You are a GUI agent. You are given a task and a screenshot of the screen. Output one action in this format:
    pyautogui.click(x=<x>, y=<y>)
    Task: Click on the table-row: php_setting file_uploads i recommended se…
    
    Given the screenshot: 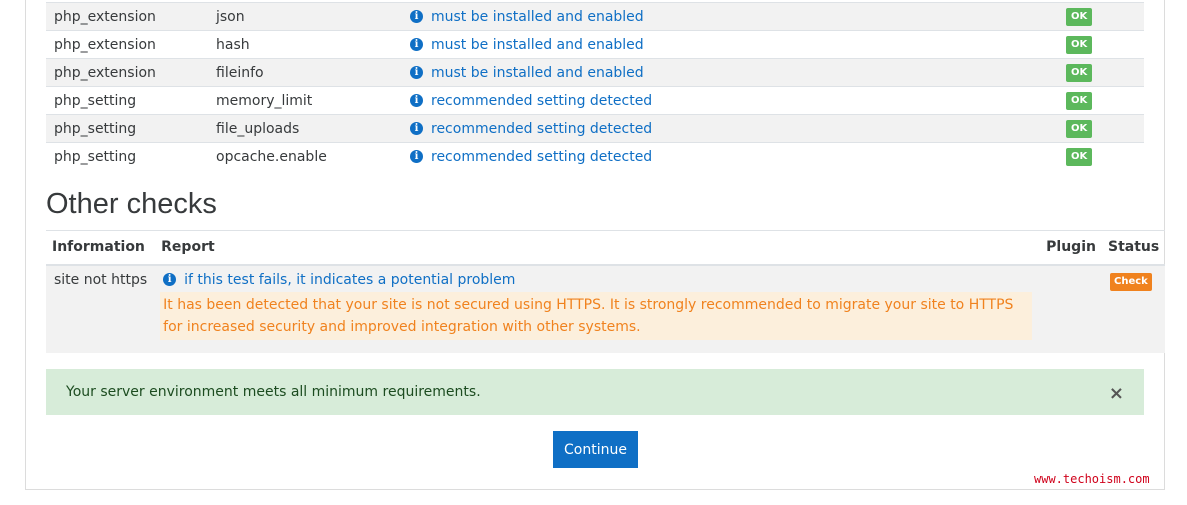 What is the action you would take?
    pyautogui.click(x=595, y=128)
    